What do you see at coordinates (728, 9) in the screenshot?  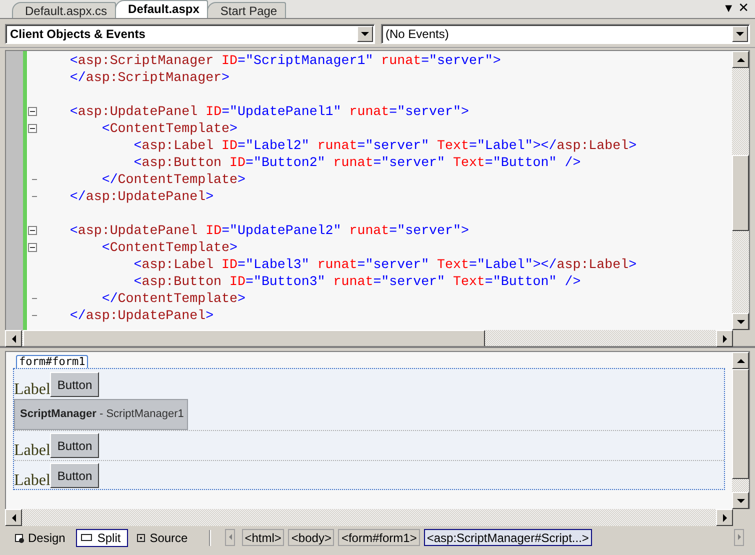 I see `menu-button: ▼` at bounding box center [728, 9].